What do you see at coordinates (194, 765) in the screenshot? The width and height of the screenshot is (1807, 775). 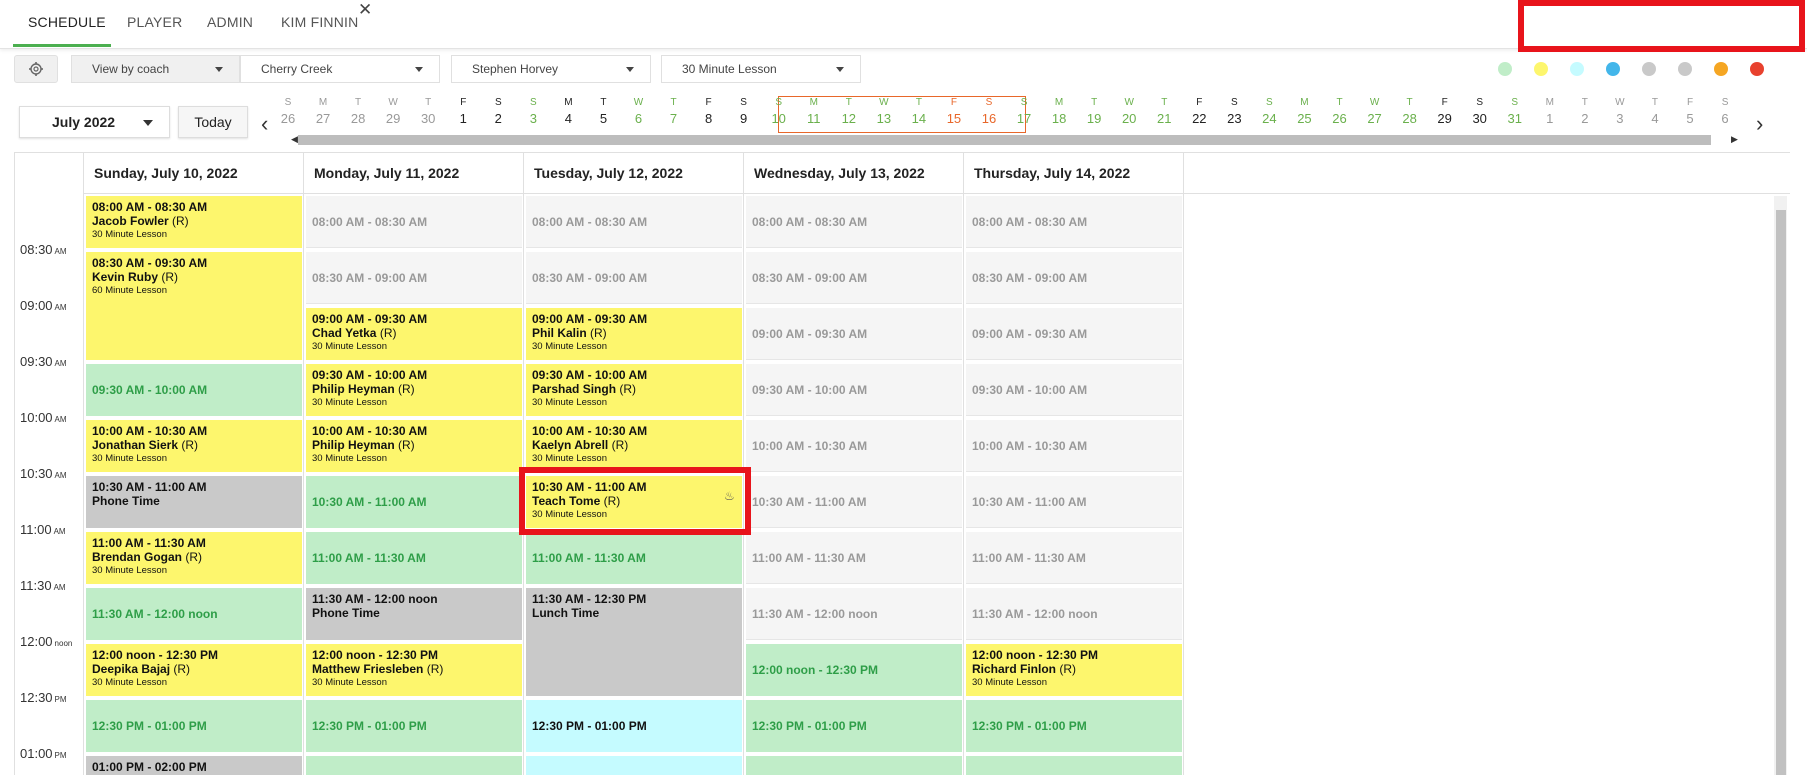 I see `blocked-slot: 01:00 PM - 02:00 PM` at bounding box center [194, 765].